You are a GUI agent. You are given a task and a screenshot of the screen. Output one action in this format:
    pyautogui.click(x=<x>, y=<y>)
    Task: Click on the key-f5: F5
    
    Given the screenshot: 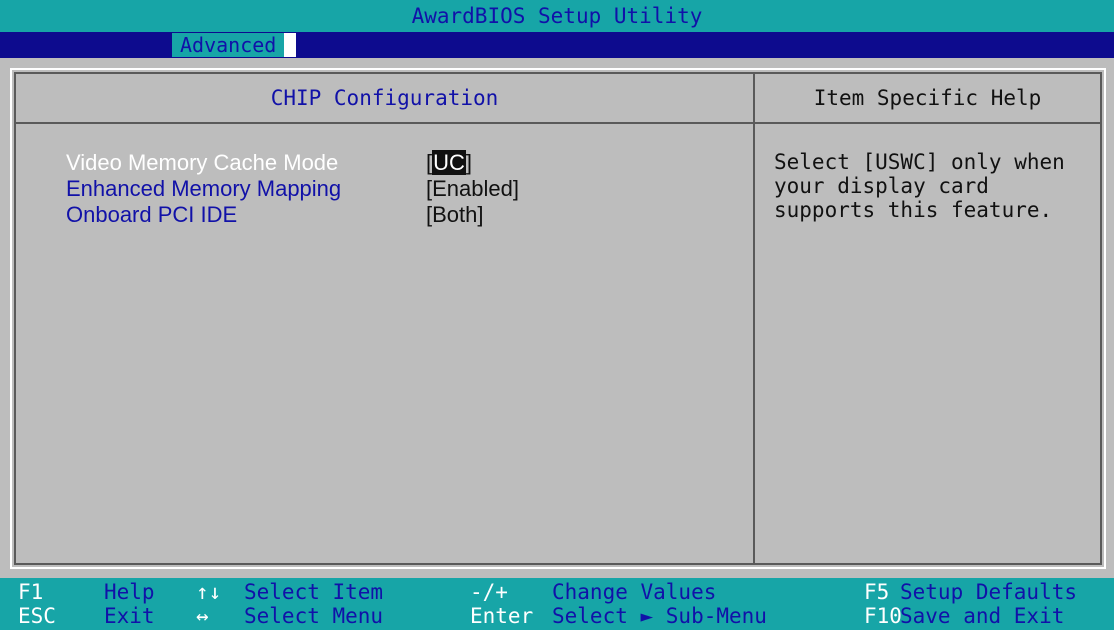 What is the action you would take?
    pyautogui.click(x=877, y=592)
    